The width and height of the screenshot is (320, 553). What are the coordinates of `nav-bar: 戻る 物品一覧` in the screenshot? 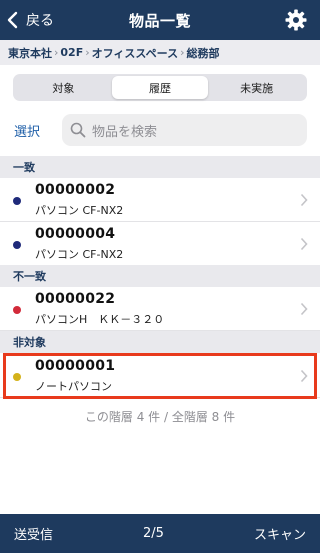 It's located at (160, 20).